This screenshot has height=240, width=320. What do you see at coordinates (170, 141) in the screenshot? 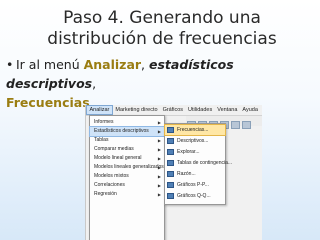
I see `descriptives-icon` at bounding box center [170, 141].